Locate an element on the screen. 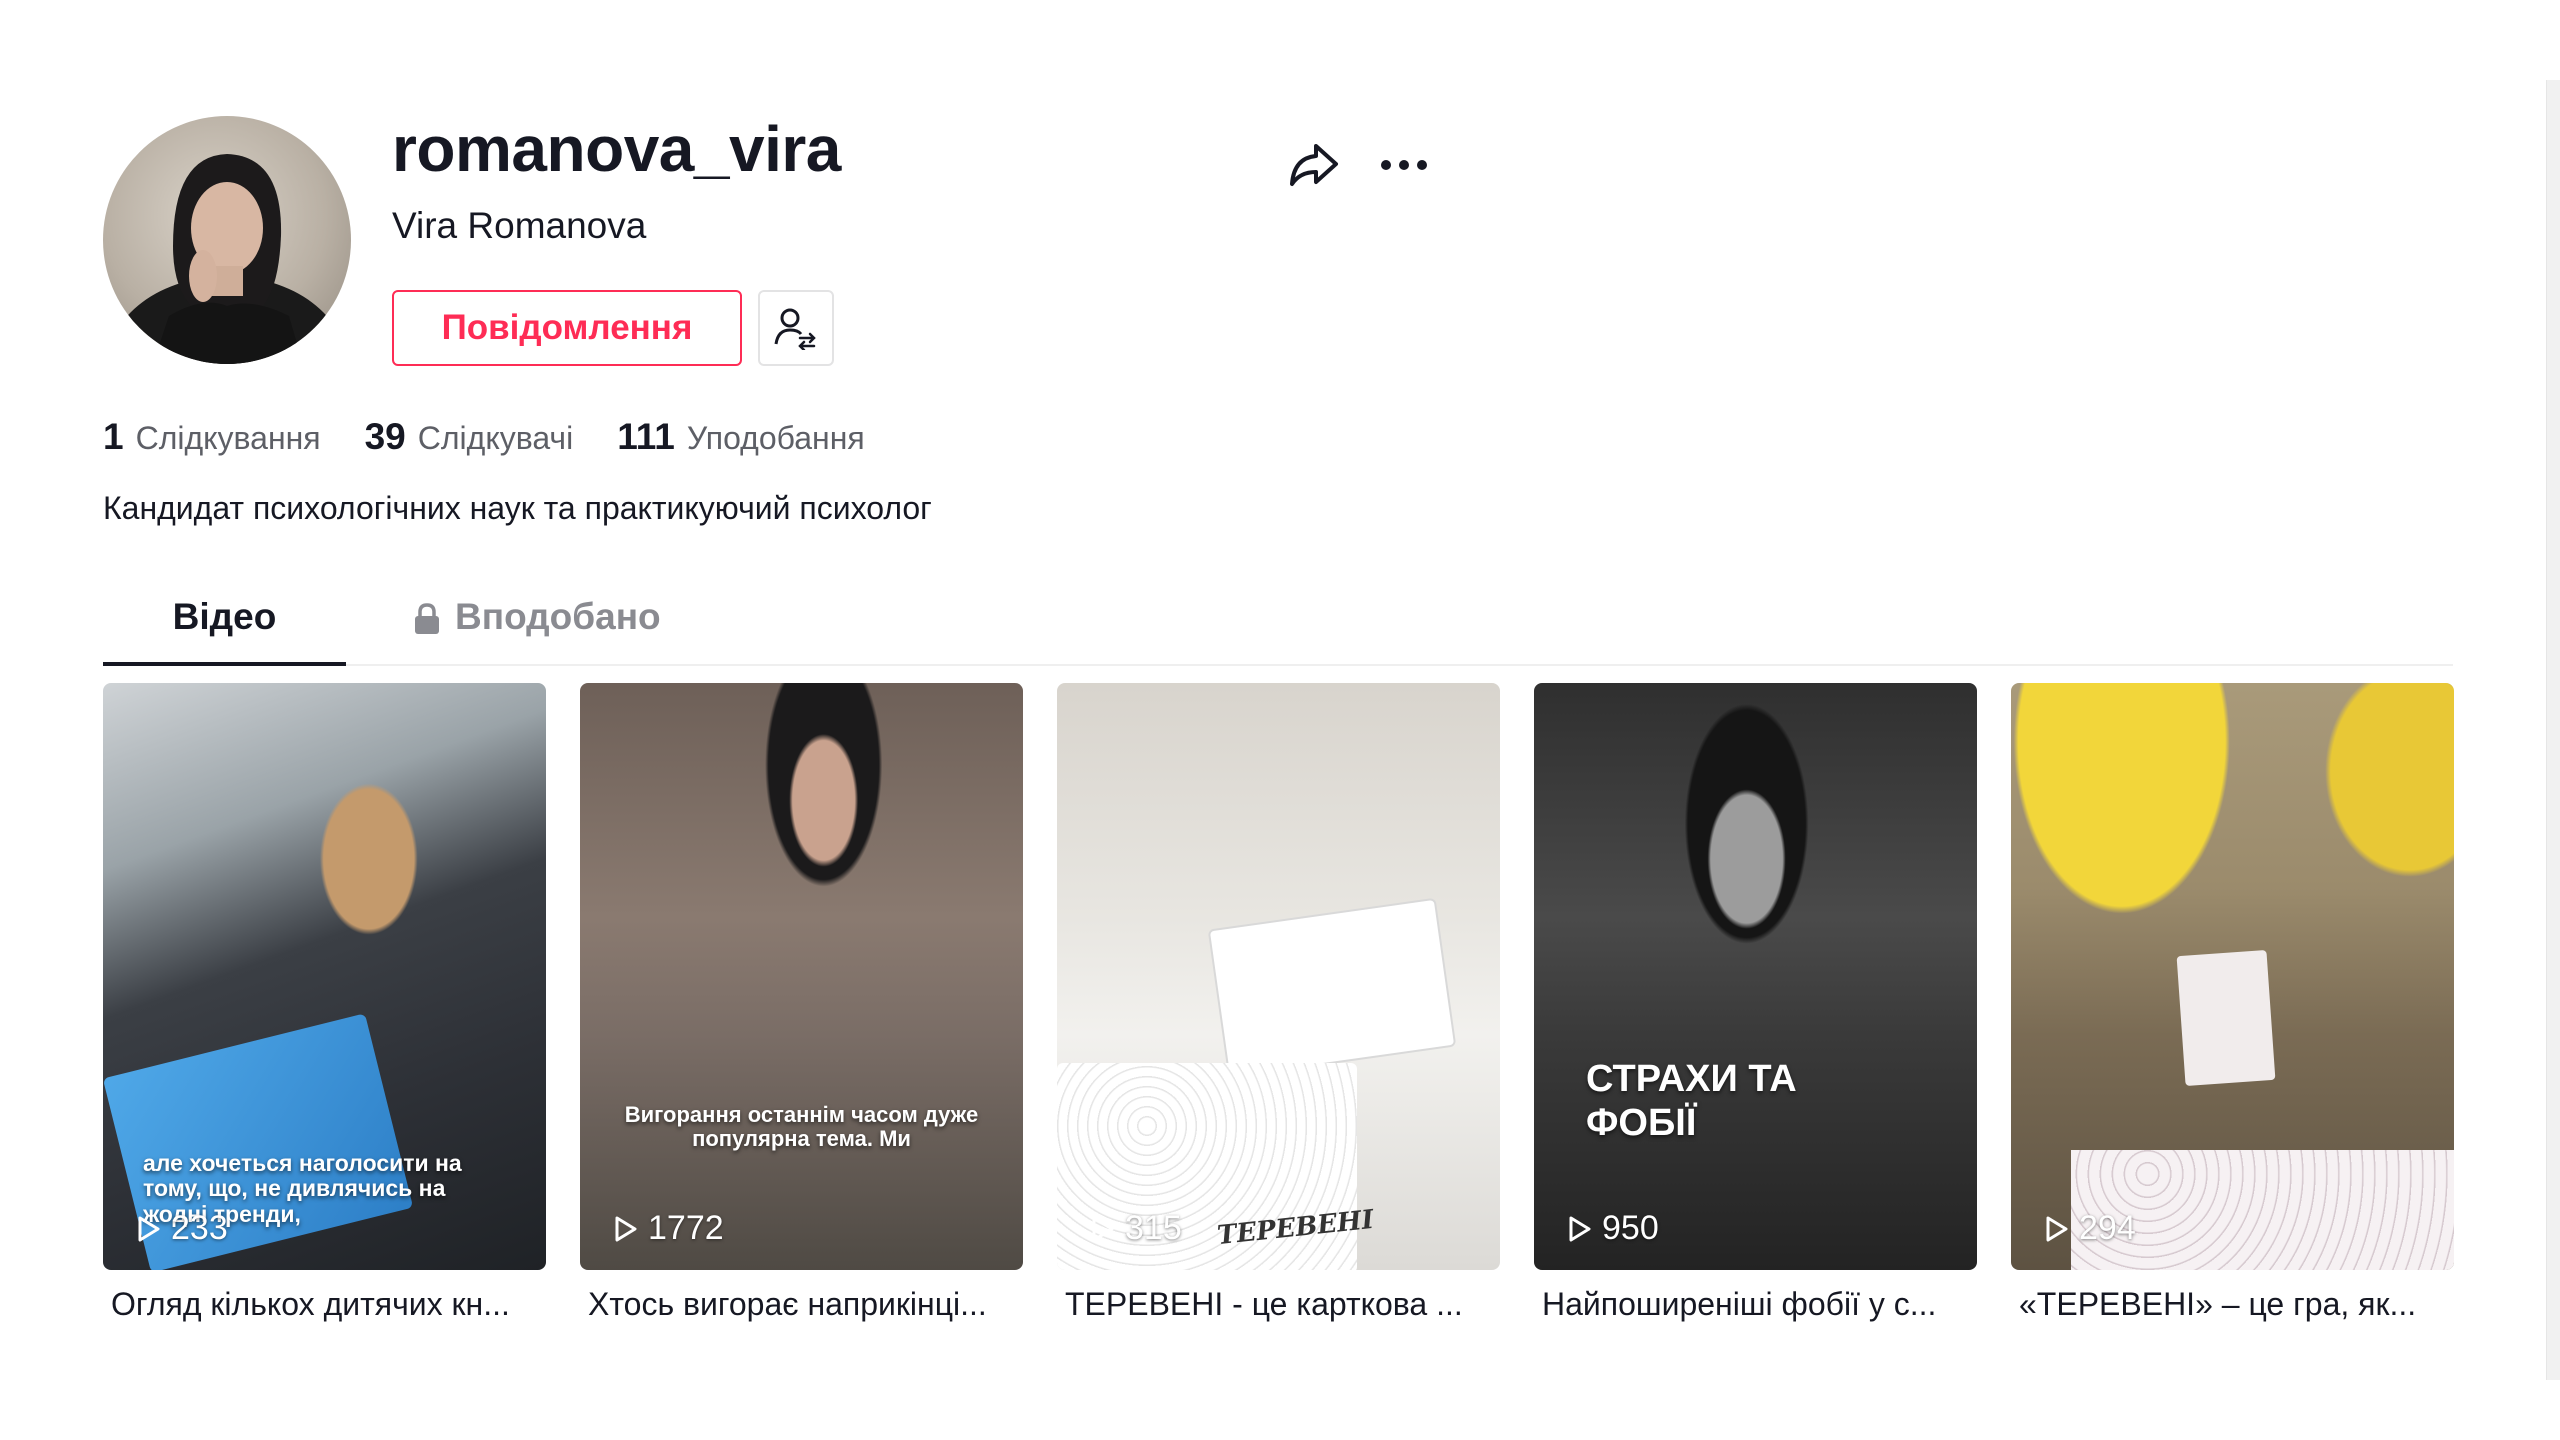 This screenshot has height=1440, width=2560. display-name: Vira Romanova is located at coordinates (519, 225).